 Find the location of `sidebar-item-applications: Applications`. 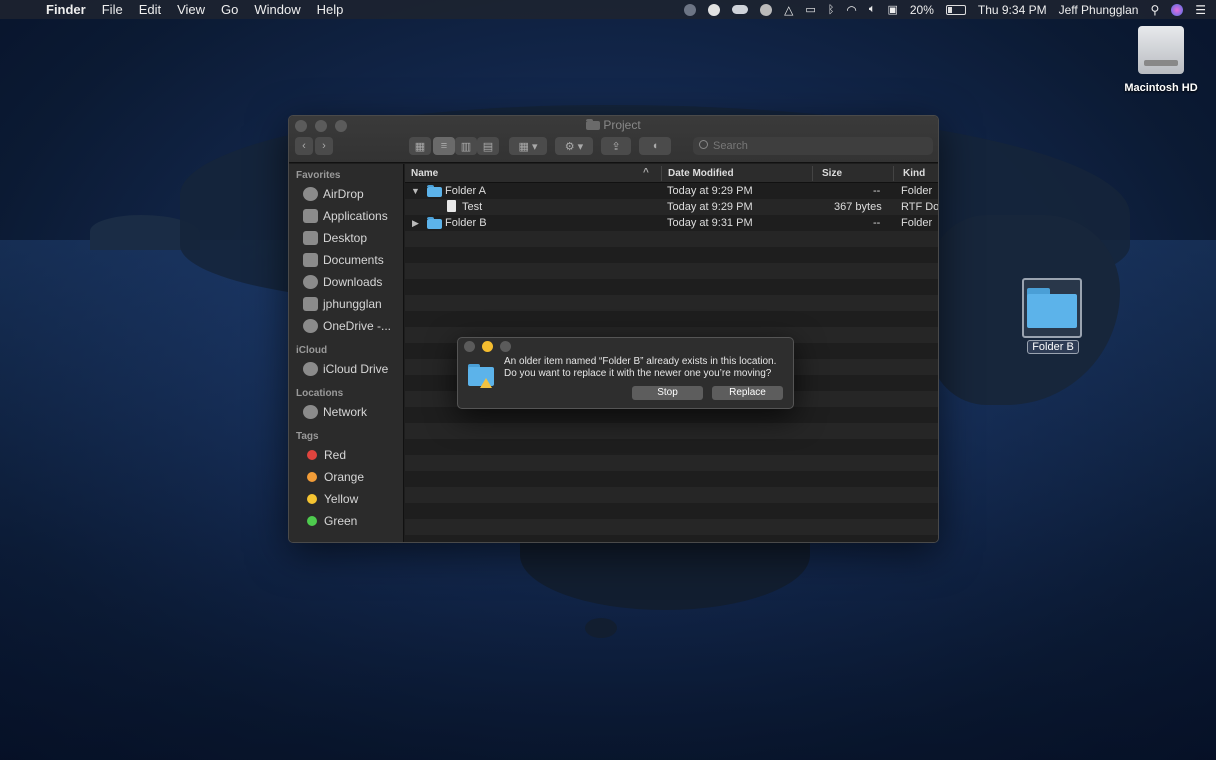

sidebar-item-applications: Applications is located at coordinates (346, 216).